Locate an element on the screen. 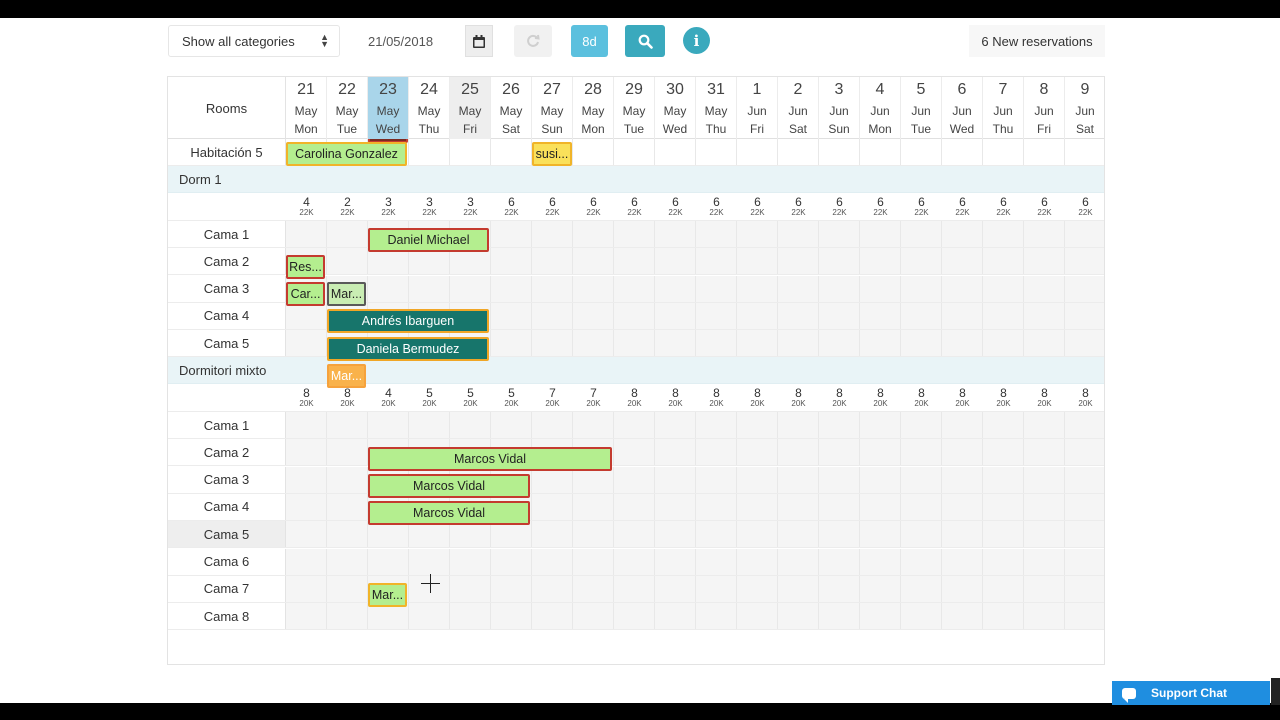 This screenshot has width=1280, height=720. day-weekday: Sun is located at coordinates (839, 129).